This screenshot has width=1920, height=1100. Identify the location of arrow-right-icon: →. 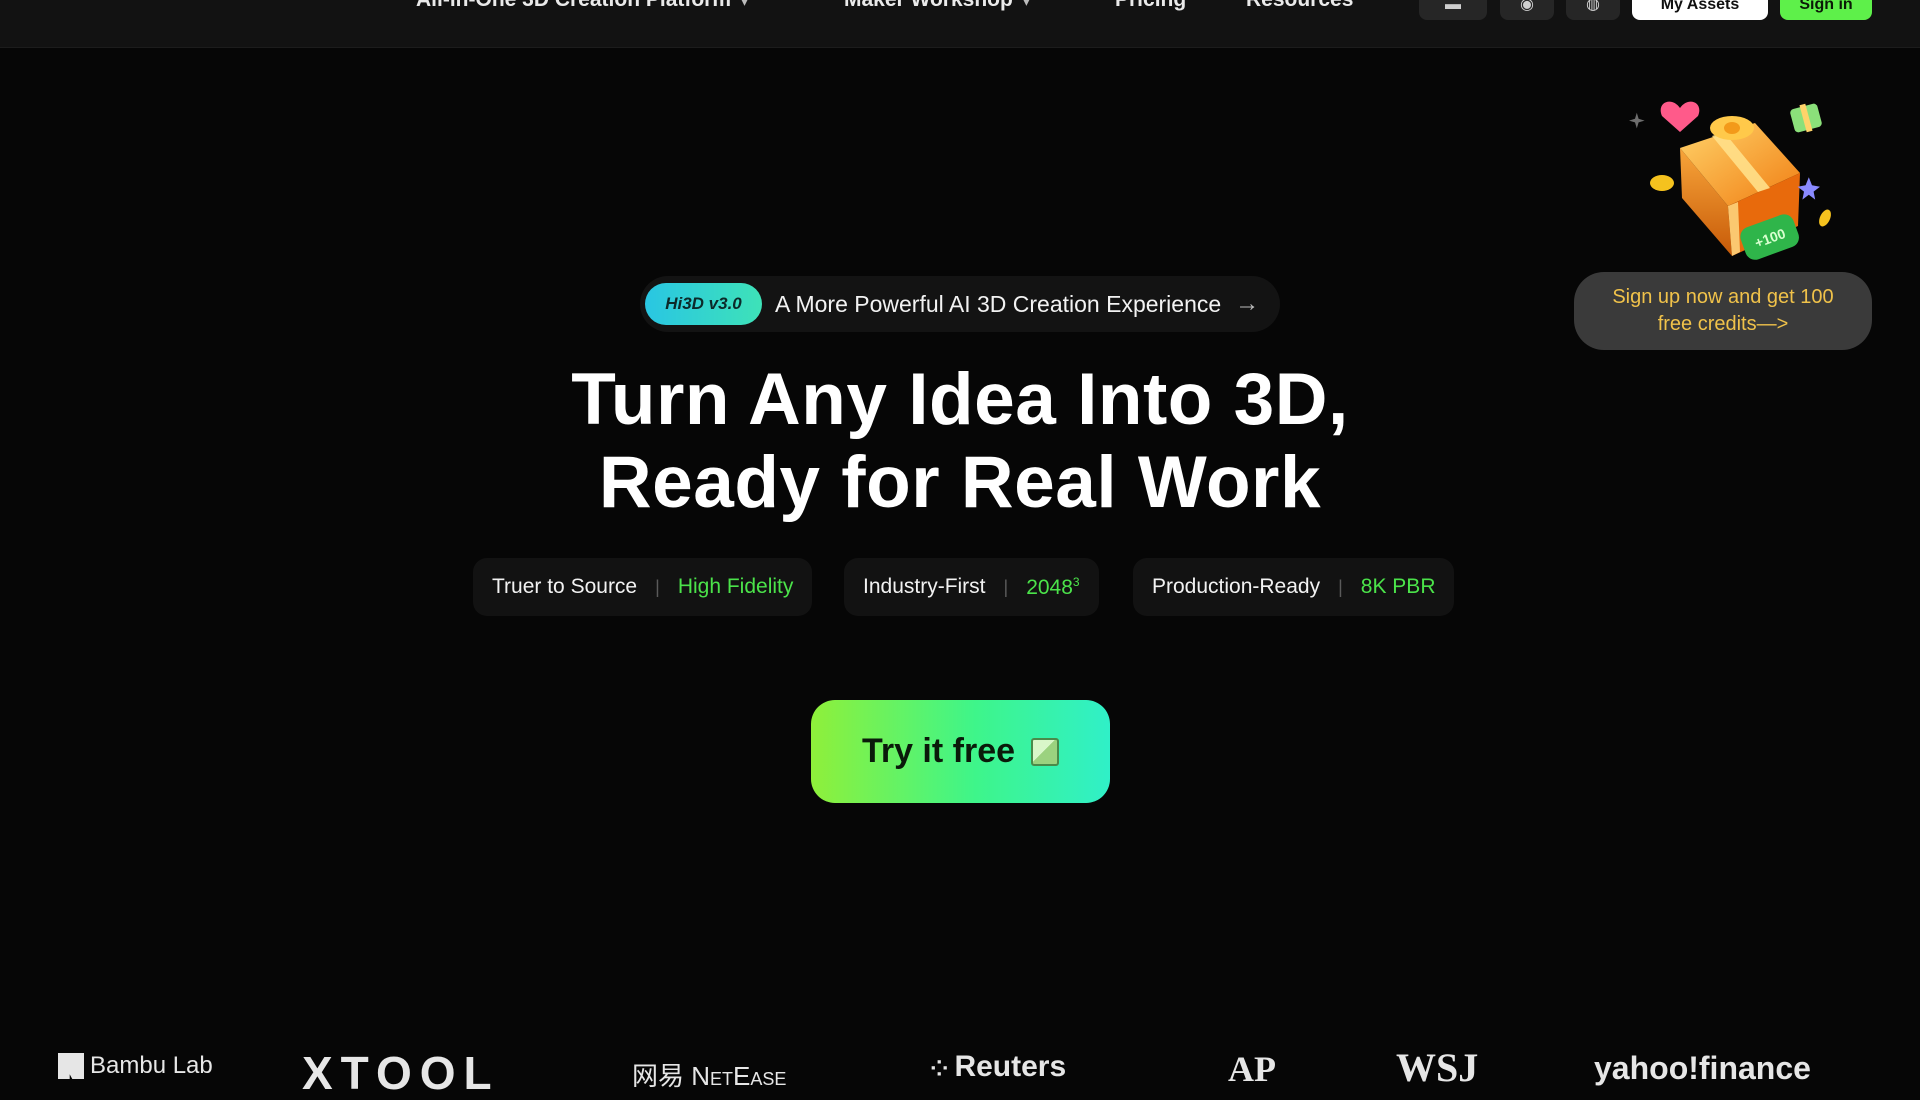
(1247, 303).